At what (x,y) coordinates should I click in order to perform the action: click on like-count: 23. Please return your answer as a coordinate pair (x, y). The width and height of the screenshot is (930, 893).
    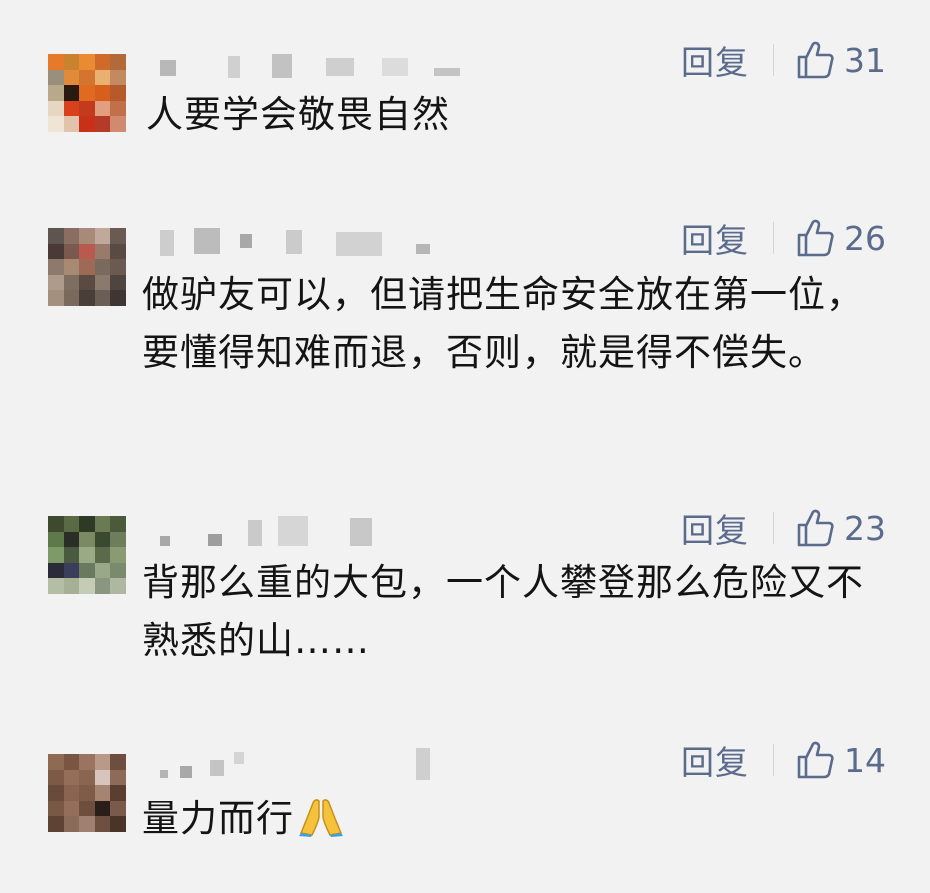
    Looking at the image, I should click on (865, 528).